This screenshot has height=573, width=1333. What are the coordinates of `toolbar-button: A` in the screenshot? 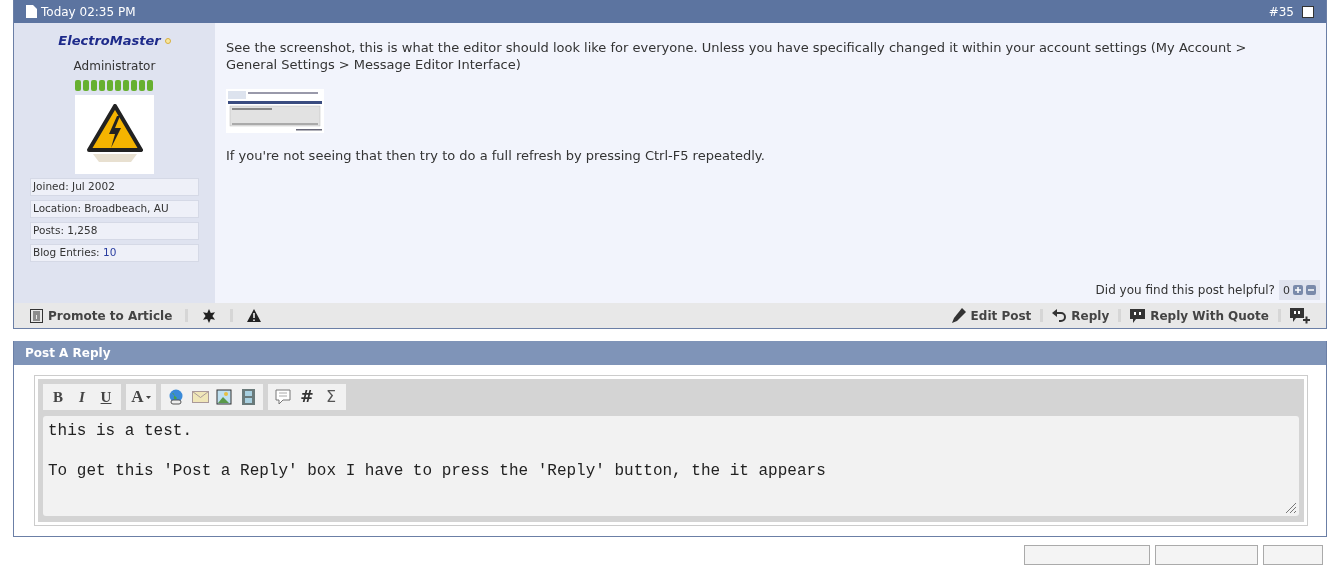 It's located at (141, 397).